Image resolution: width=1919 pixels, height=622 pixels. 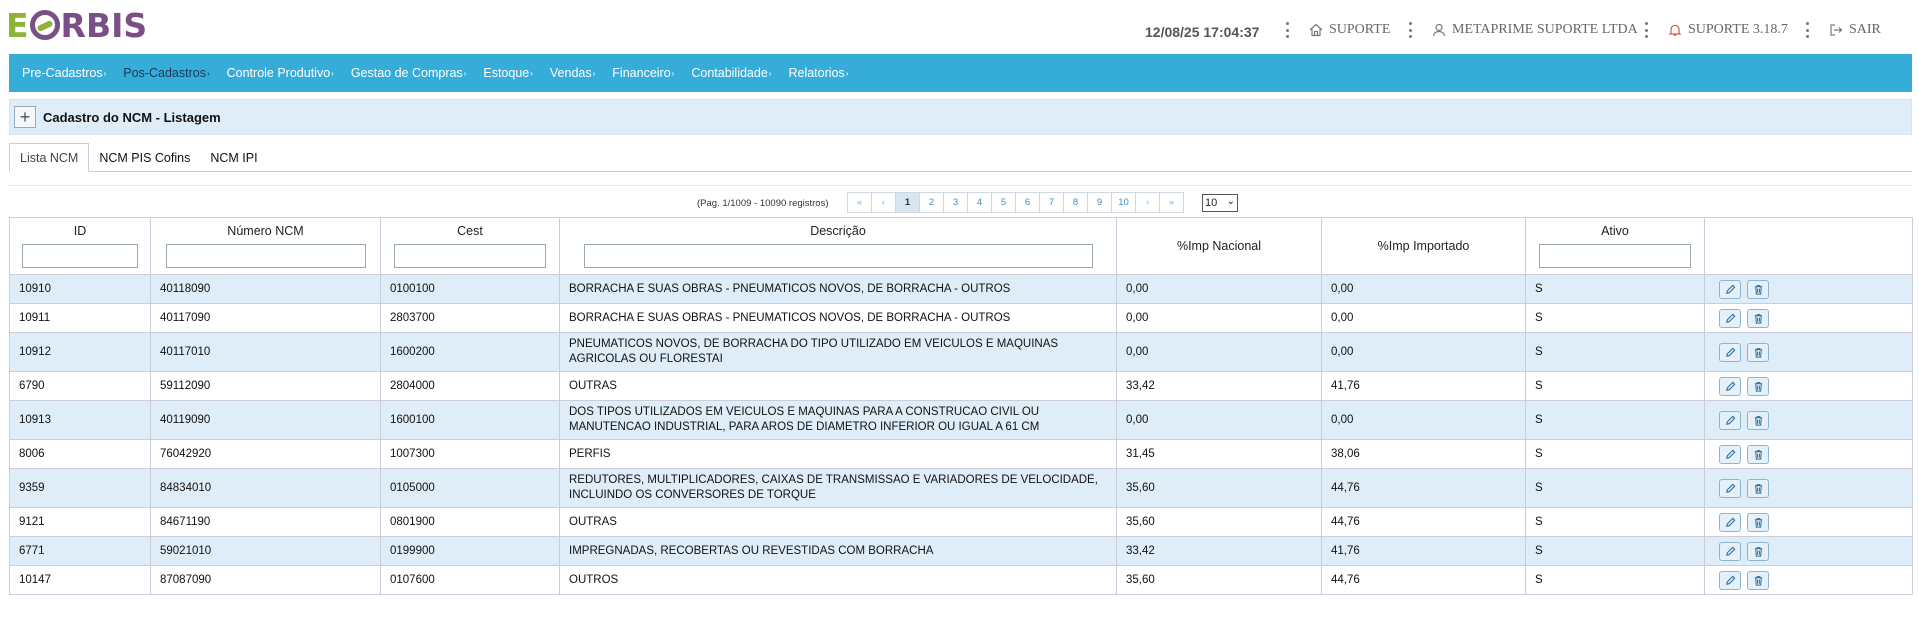 I want to click on logout-link: SAIR, so click(x=1855, y=30).